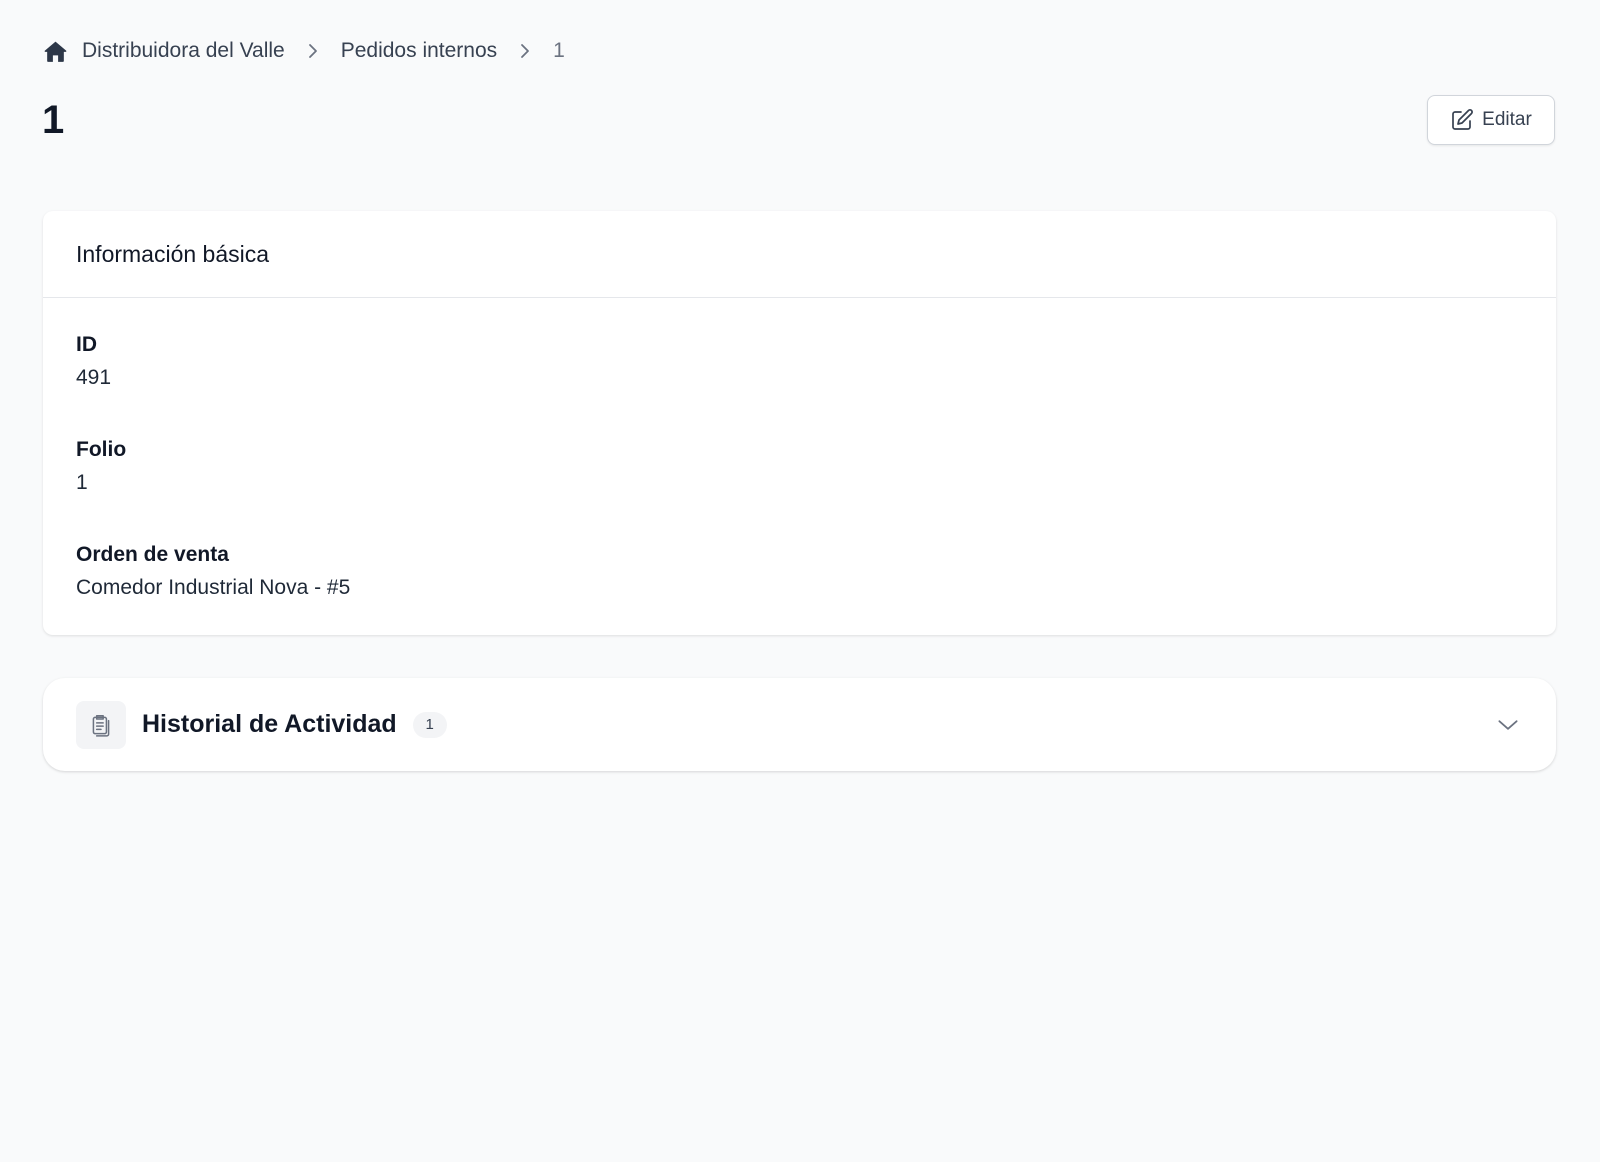  I want to click on activity-count-badge: 1, so click(429, 724).